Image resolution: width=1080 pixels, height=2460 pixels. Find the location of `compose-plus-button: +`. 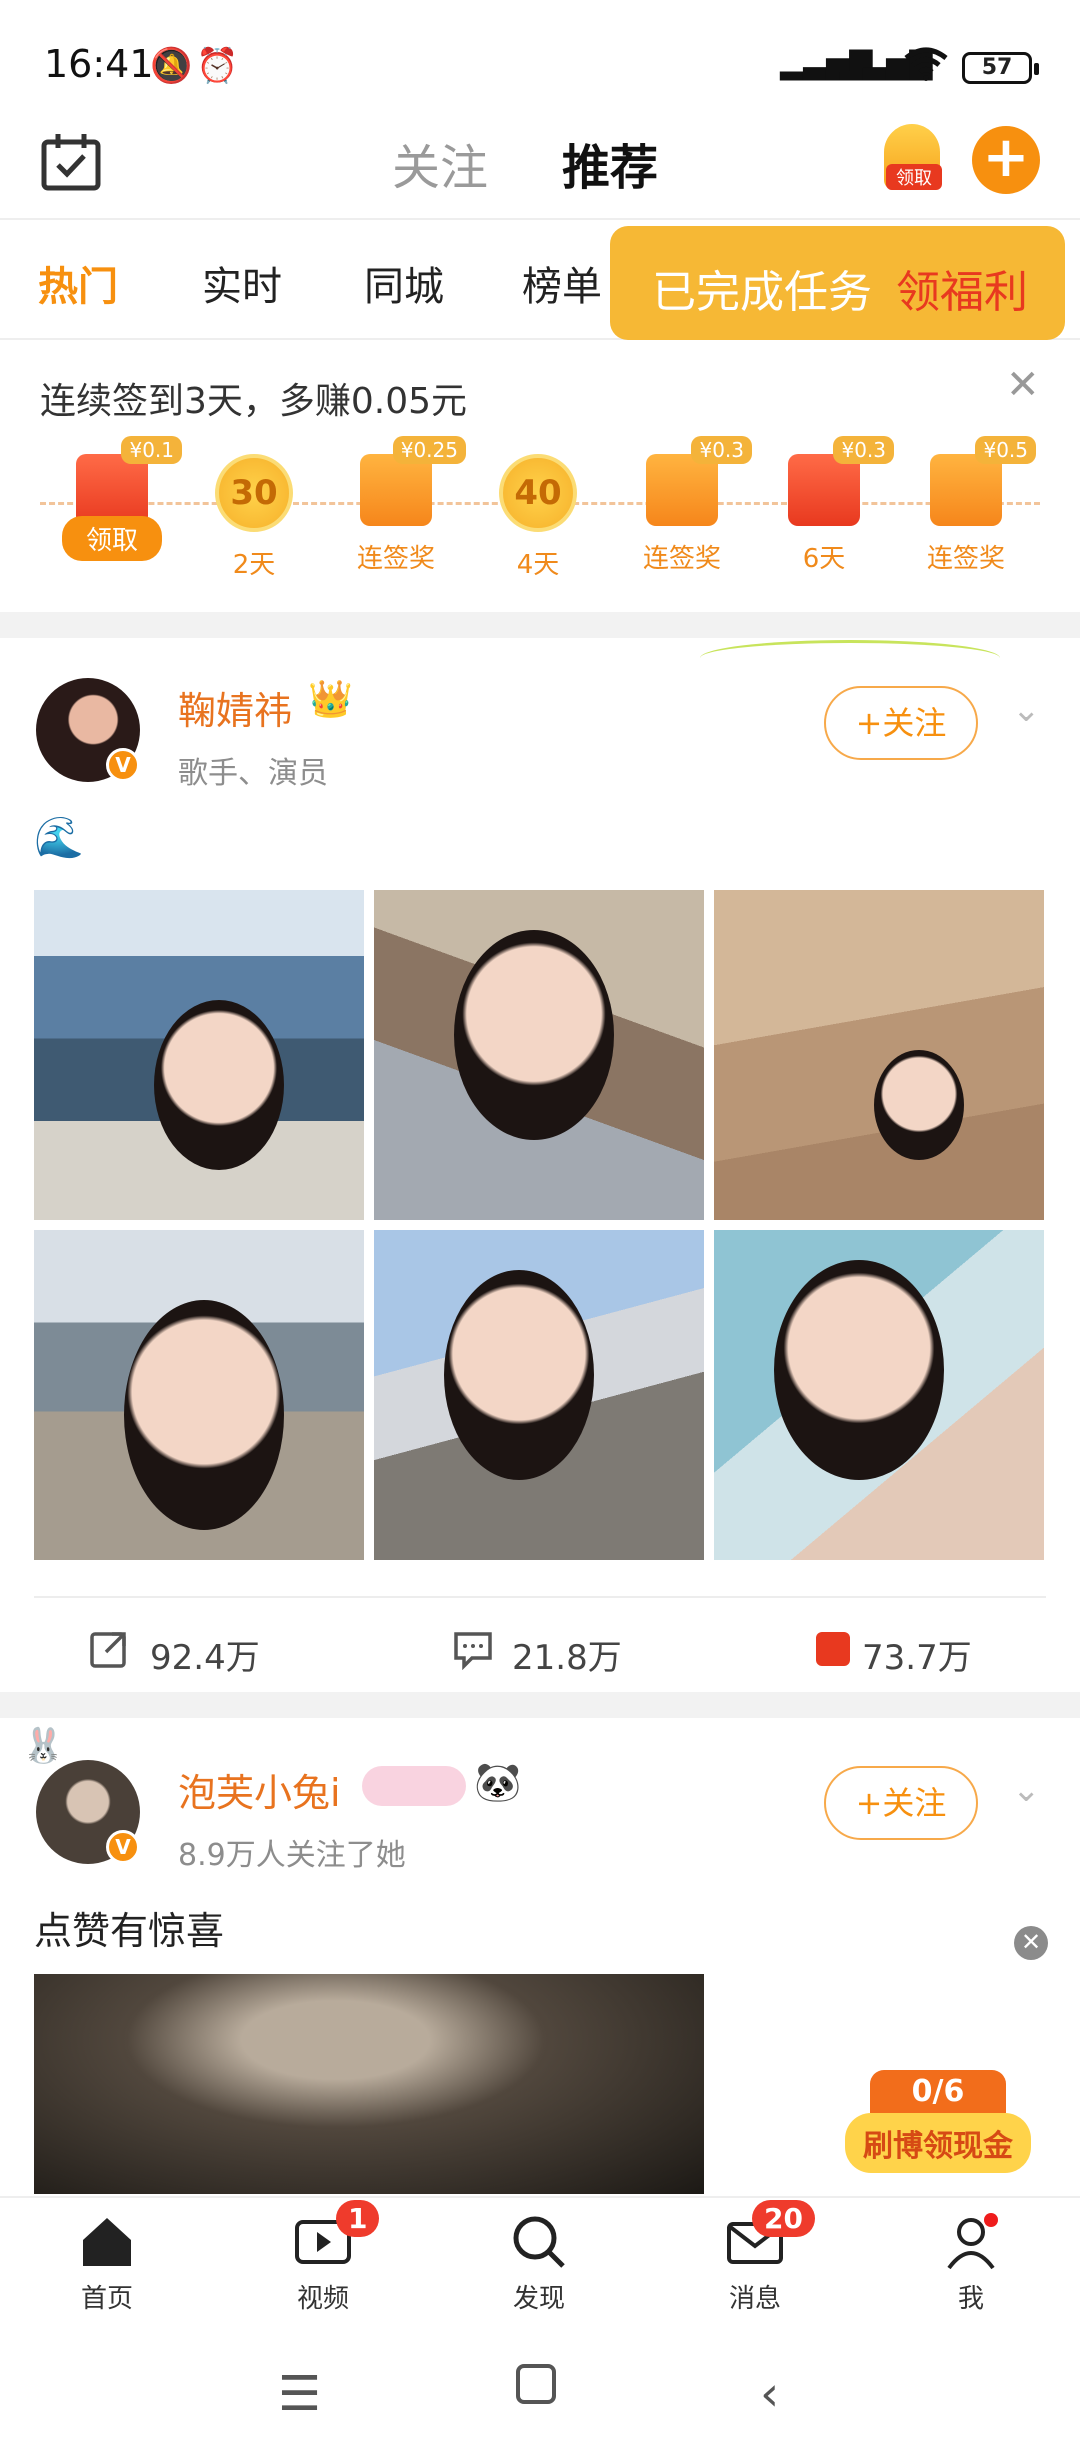

compose-plus-button: + is located at coordinates (1006, 160).